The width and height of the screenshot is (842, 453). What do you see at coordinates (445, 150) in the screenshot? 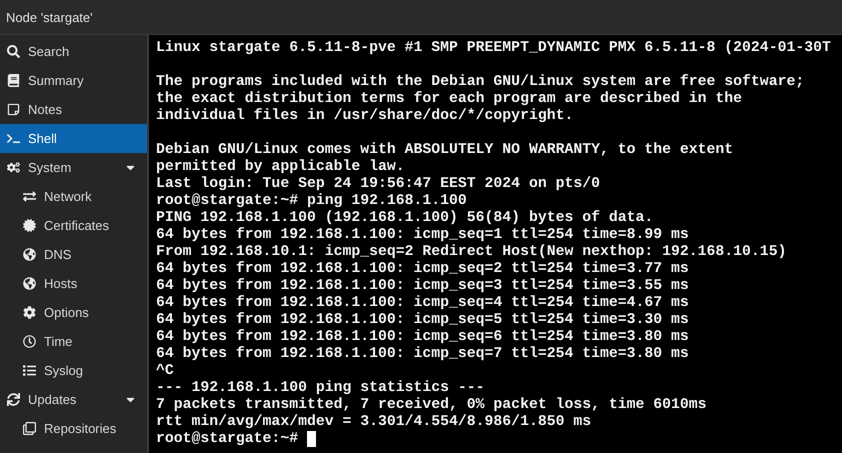
I see `terminal-line: Debian GNU/Linux comes with ABSOLUTELY NO WARRANTY, to the extent` at bounding box center [445, 150].